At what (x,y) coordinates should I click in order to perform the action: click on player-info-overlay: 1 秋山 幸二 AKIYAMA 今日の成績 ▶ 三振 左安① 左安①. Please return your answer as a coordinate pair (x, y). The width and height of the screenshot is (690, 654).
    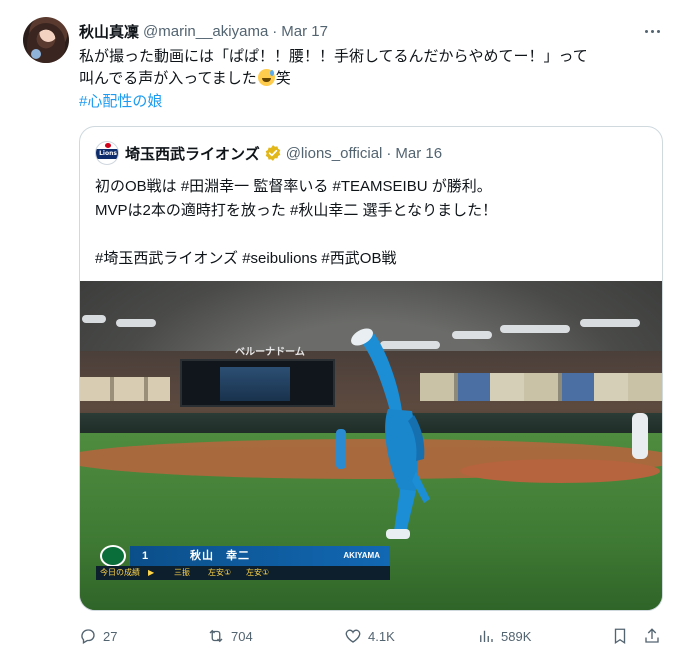
    Looking at the image, I should click on (243, 562).